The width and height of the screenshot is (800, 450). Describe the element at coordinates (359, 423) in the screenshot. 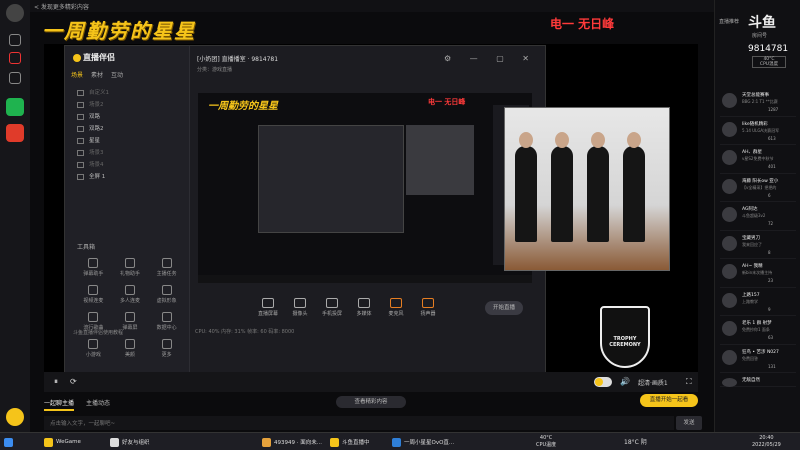

I see `chat-input: 点击输入文字，一起聊吧~` at that location.